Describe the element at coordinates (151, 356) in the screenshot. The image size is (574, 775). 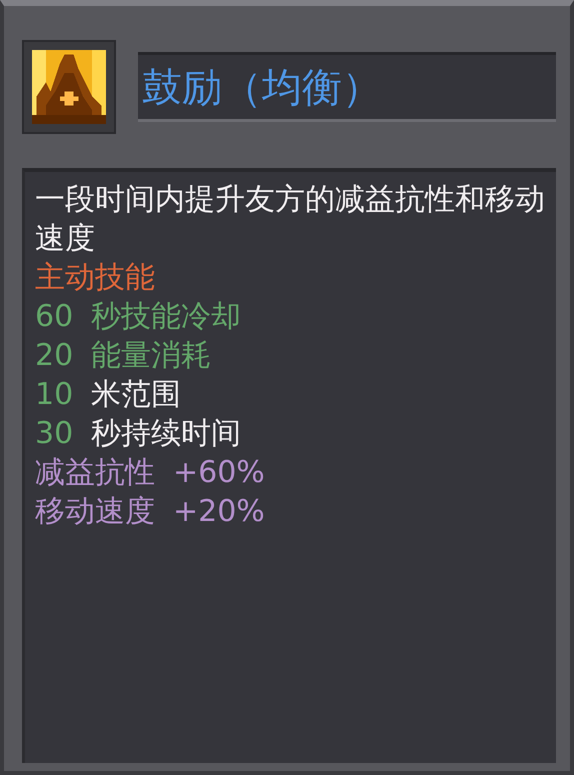
I see `stat-label: 能量消耗` at that location.